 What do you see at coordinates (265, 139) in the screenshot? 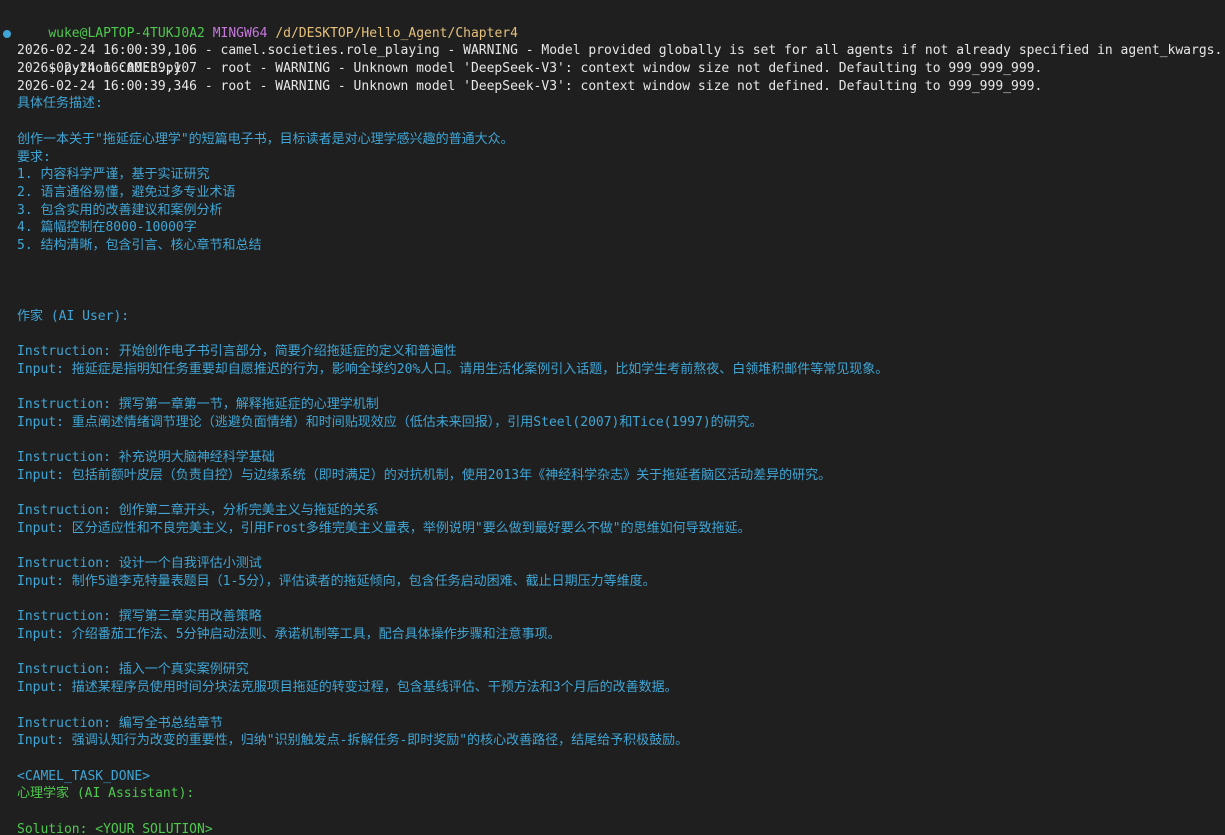
I see `task-description: 创作一本关于"拖延症心理学"的短篇电子书，目标读者是对心理学感兴趣的普通大众。` at bounding box center [265, 139].